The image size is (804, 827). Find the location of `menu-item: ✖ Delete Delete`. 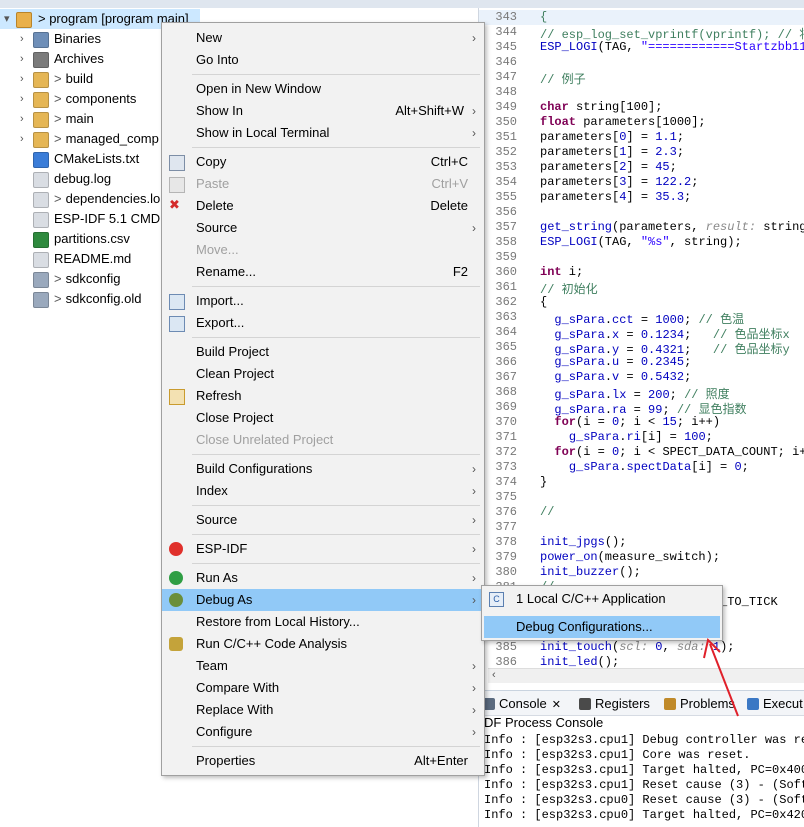

menu-item: ✖ Delete Delete is located at coordinates (323, 206).